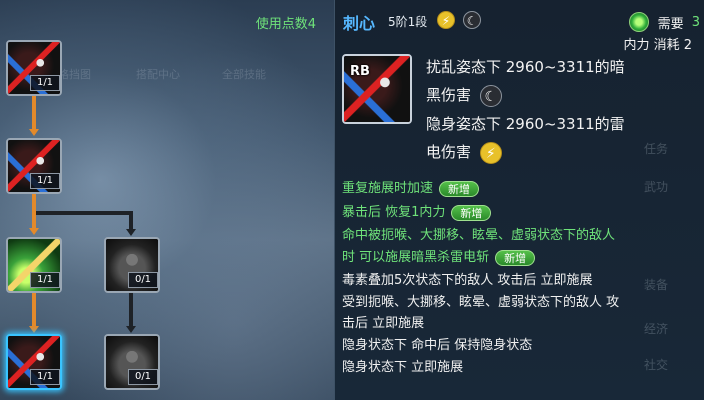 The height and width of the screenshot is (400, 704). What do you see at coordinates (34, 362) in the screenshot?
I see `skill-node-selected: 1/1` at bounding box center [34, 362].